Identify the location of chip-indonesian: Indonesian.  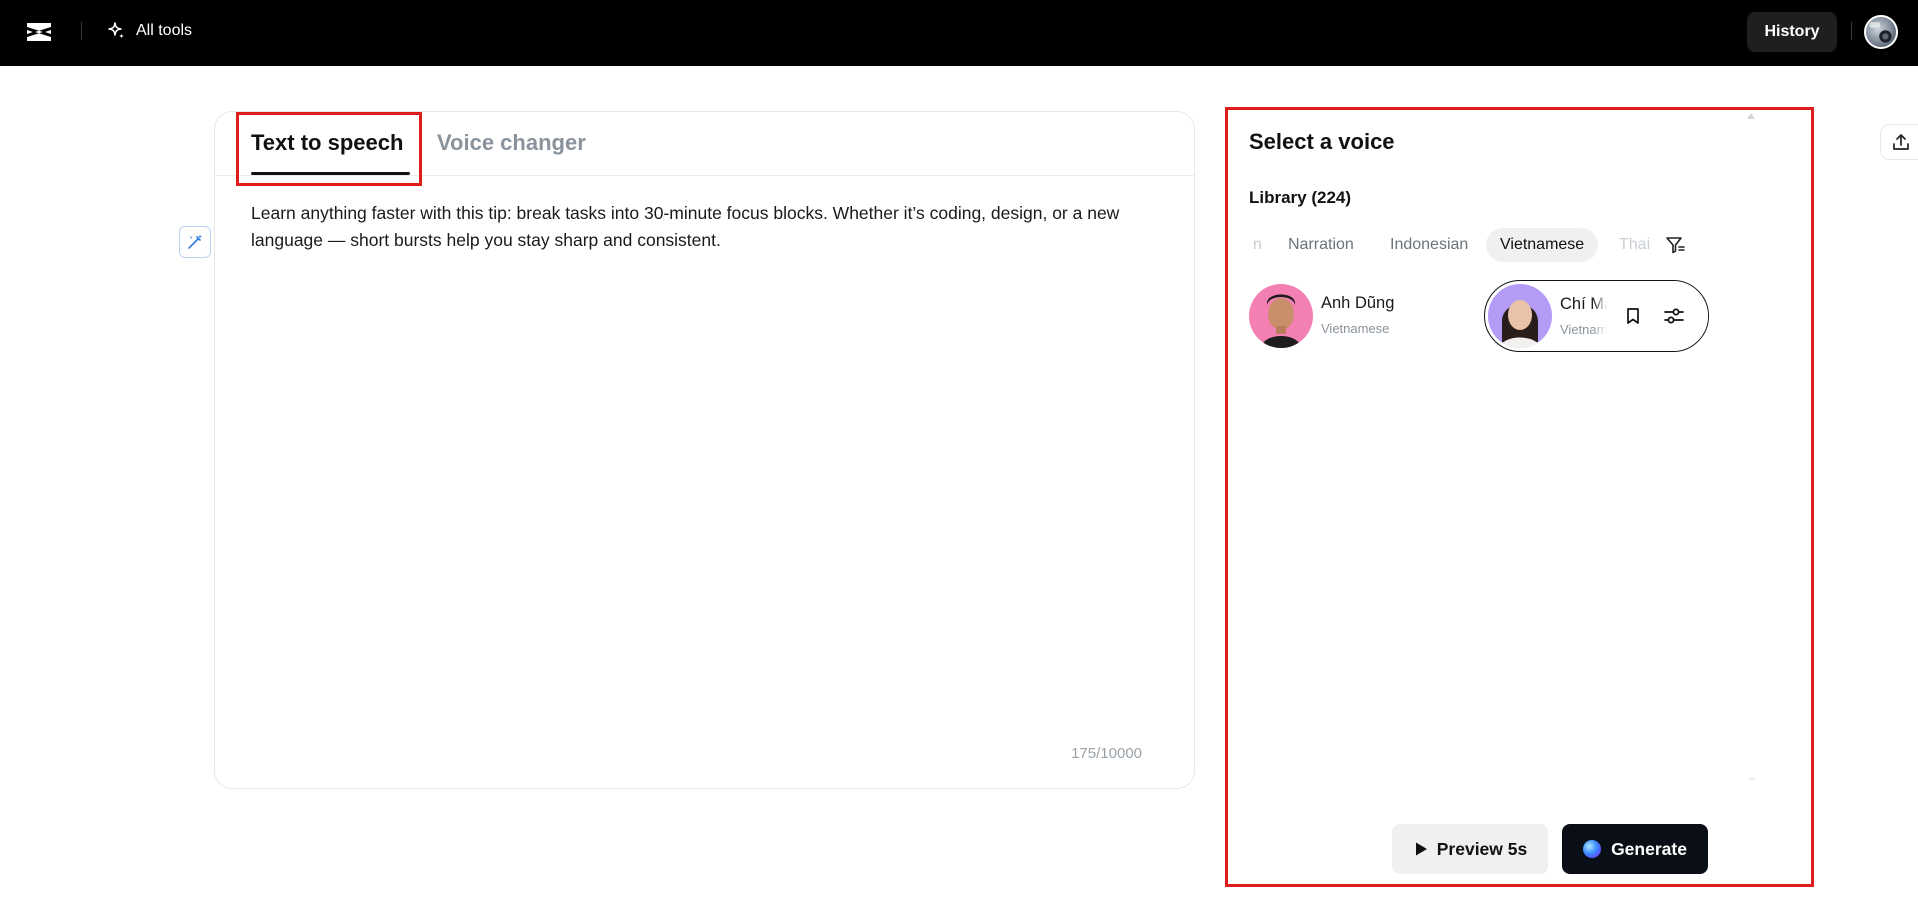
(1429, 245).